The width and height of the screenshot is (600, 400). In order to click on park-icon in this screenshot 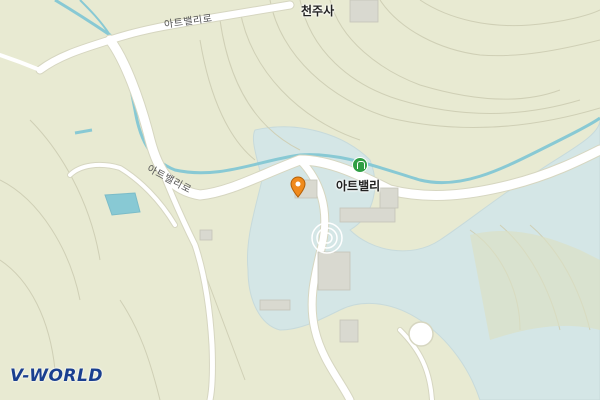, I will do `click(360, 165)`.